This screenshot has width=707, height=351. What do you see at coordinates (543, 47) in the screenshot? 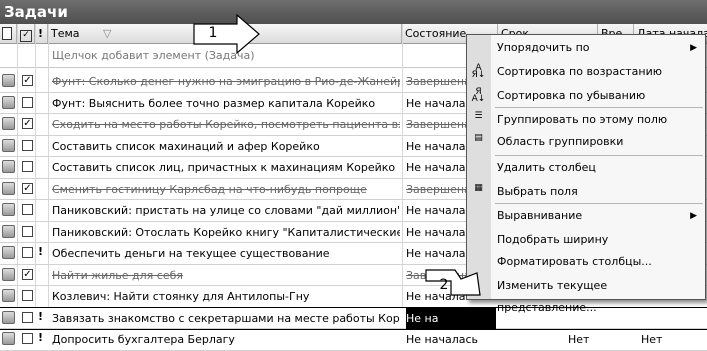
I see `menu-item-label: Упорядочить по` at bounding box center [543, 47].